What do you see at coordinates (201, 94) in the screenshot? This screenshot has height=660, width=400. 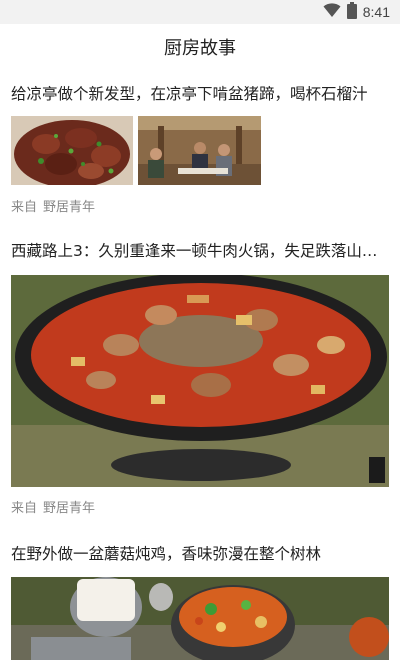 I see `article-title: 给凉亭做个新发型，在凉亭下啃盆猪蹄，喝杯石榴汁` at bounding box center [201, 94].